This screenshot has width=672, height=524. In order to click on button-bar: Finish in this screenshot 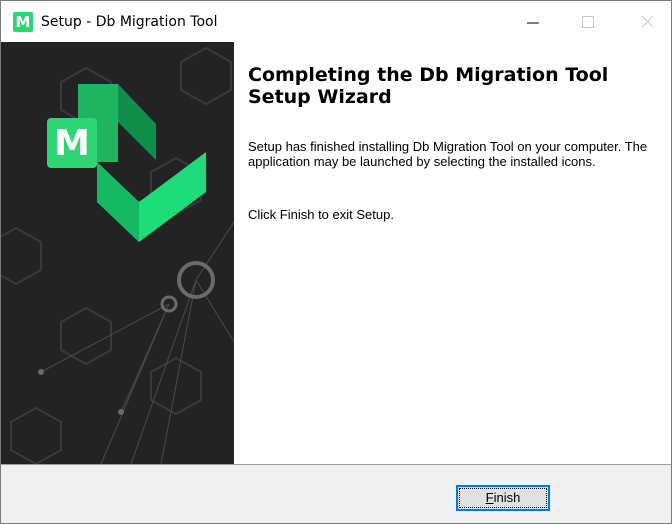, I will do `click(336, 493)`.